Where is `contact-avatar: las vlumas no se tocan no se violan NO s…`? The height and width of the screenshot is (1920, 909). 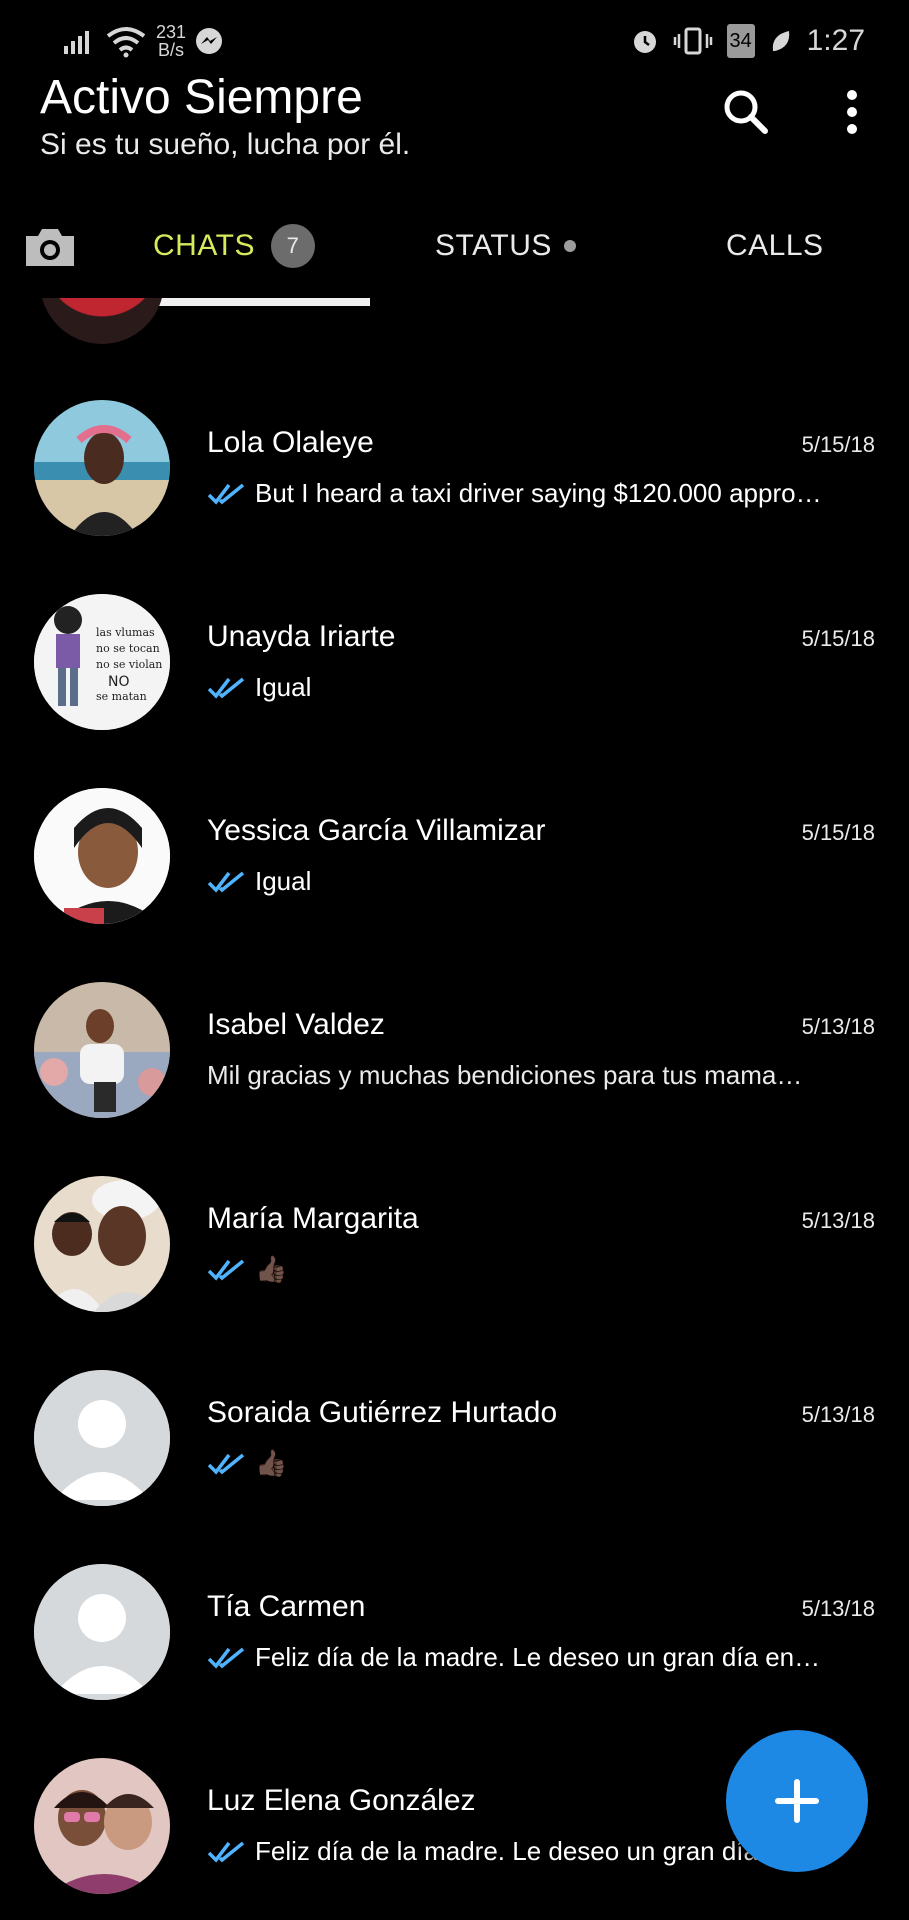 contact-avatar: las vlumas no se tocan no se violan NO s… is located at coordinates (102, 662).